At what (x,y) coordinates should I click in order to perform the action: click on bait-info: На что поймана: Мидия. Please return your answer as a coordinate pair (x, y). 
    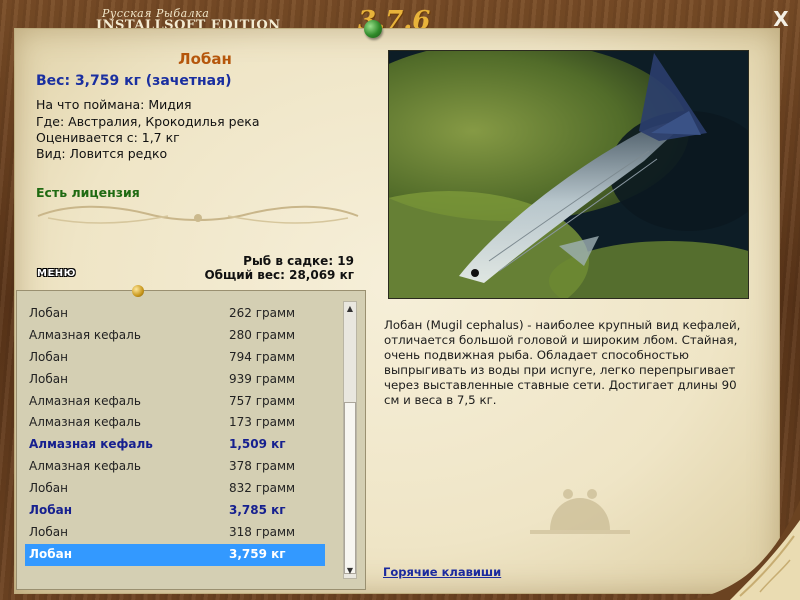
    Looking at the image, I should click on (114, 104).